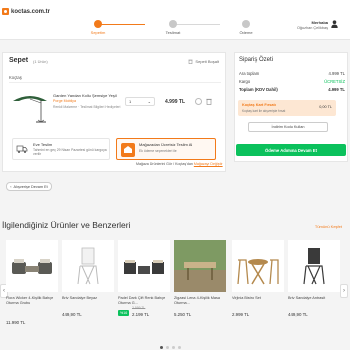 This screenshot has width=350, height=350. I want to click on chevron-right-icon: ›, so click(344, 291).